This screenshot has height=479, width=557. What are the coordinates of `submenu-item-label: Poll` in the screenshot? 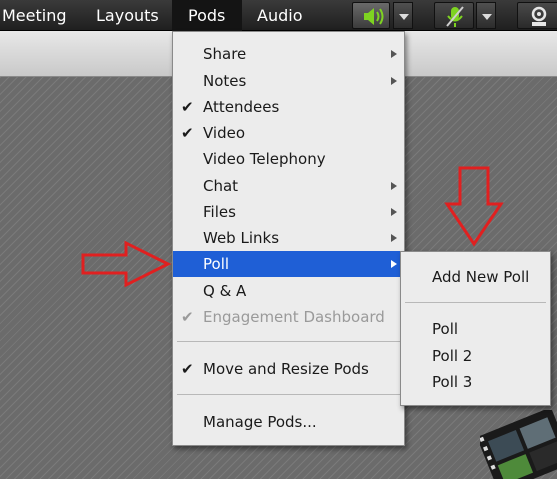 It's located at (445, 329).